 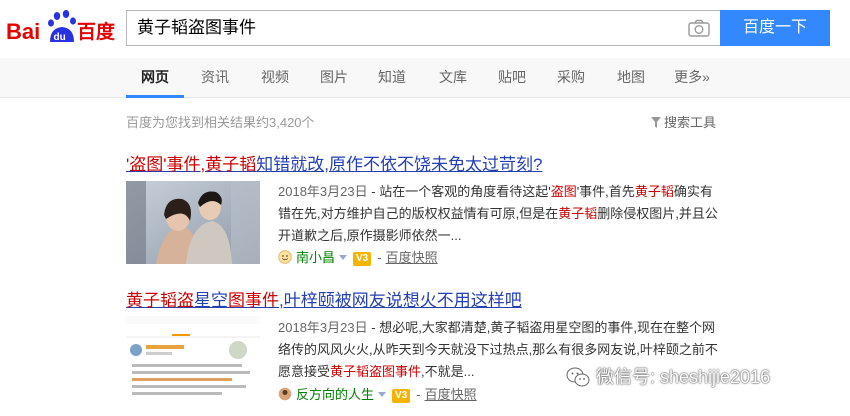 I want to click on tab-images: 图片, so click(x=334, y=78).